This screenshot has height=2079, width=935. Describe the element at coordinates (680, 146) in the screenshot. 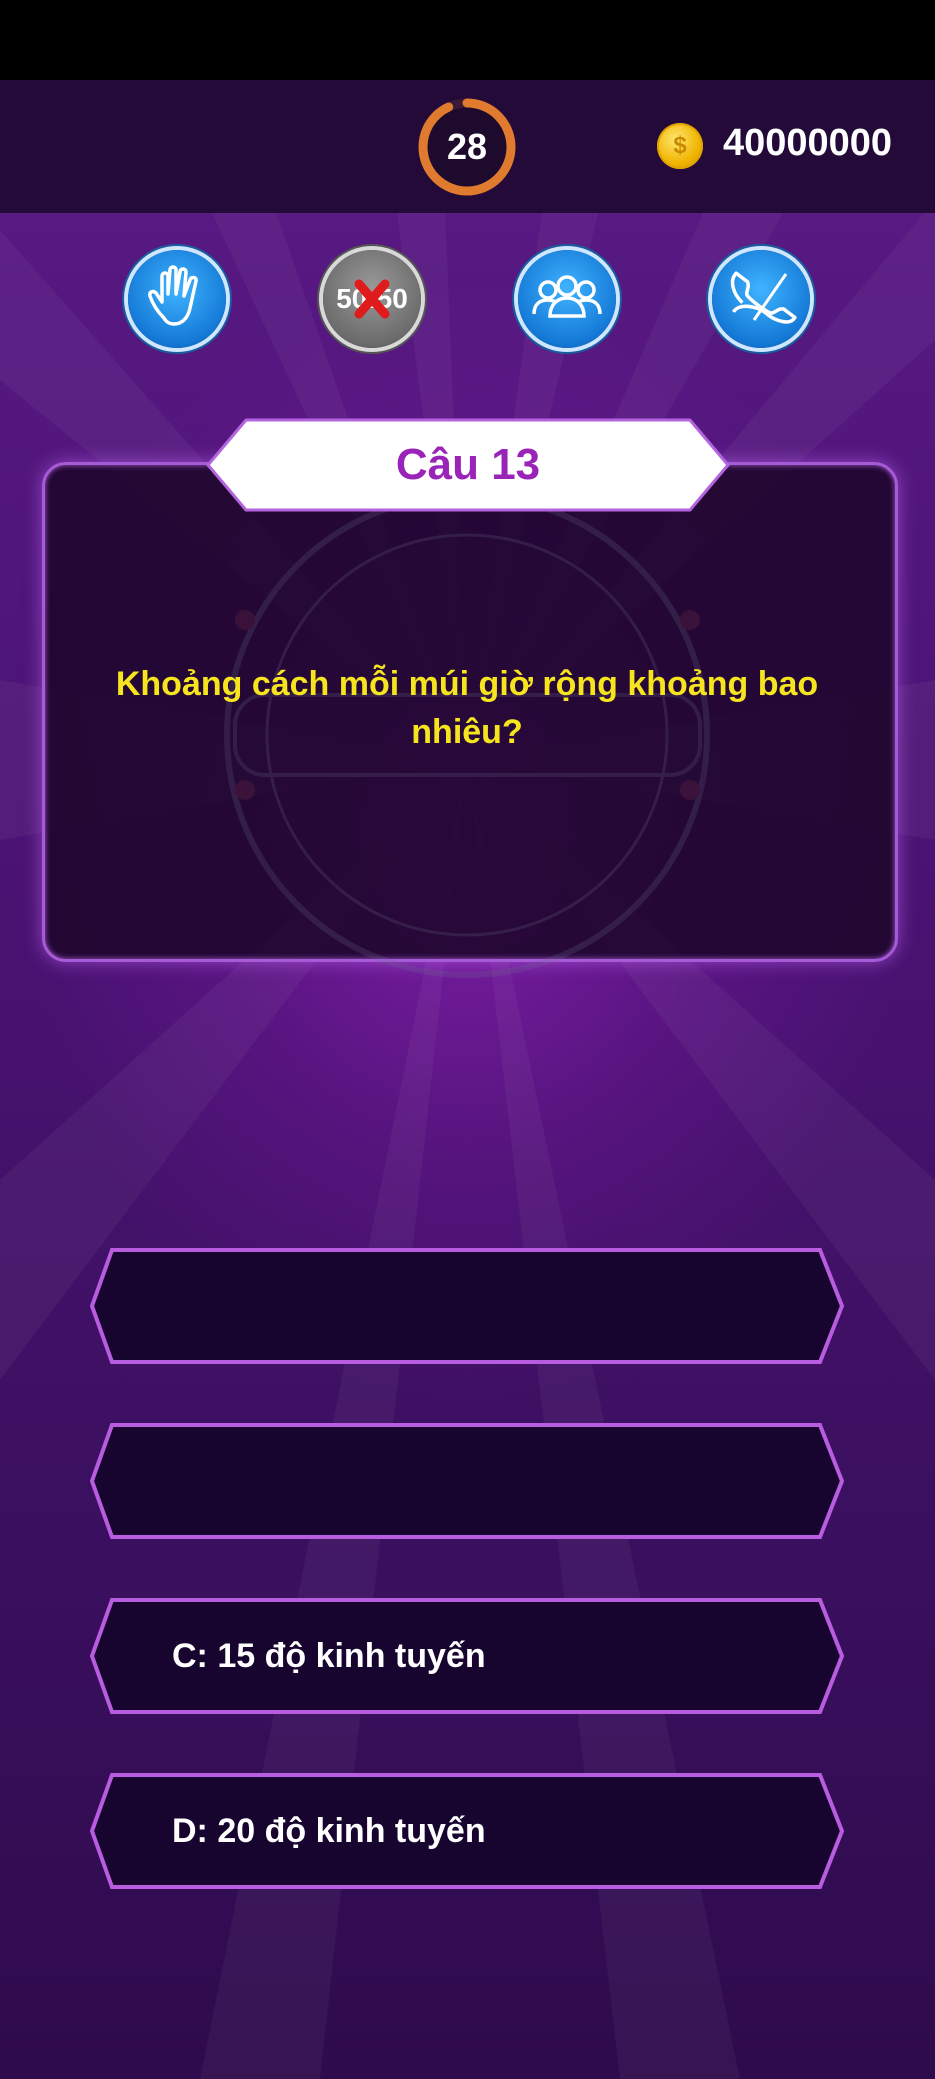

I see `coin-icon: $` at that location.